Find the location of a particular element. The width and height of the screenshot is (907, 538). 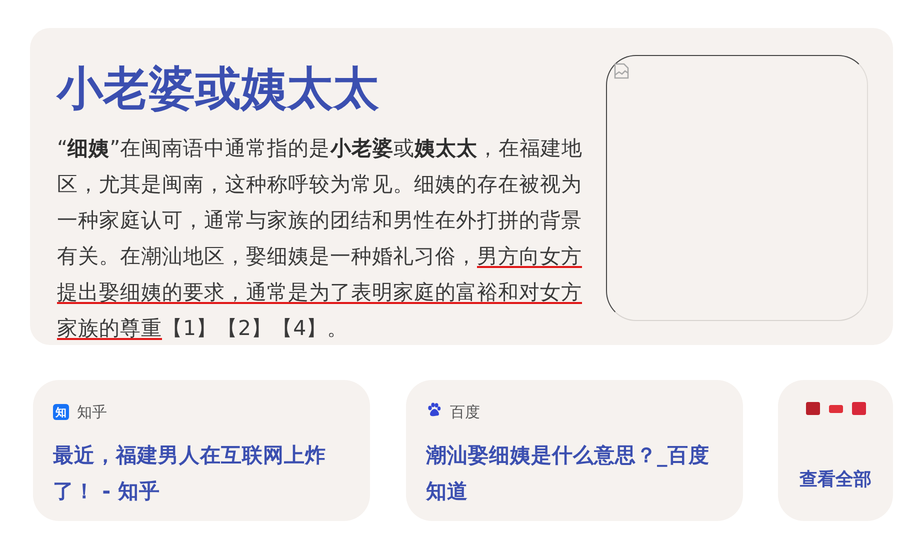

source-title: 最近，福建男人在互联网上炸了！ - 知乎 is located at coordinates (201, 473).